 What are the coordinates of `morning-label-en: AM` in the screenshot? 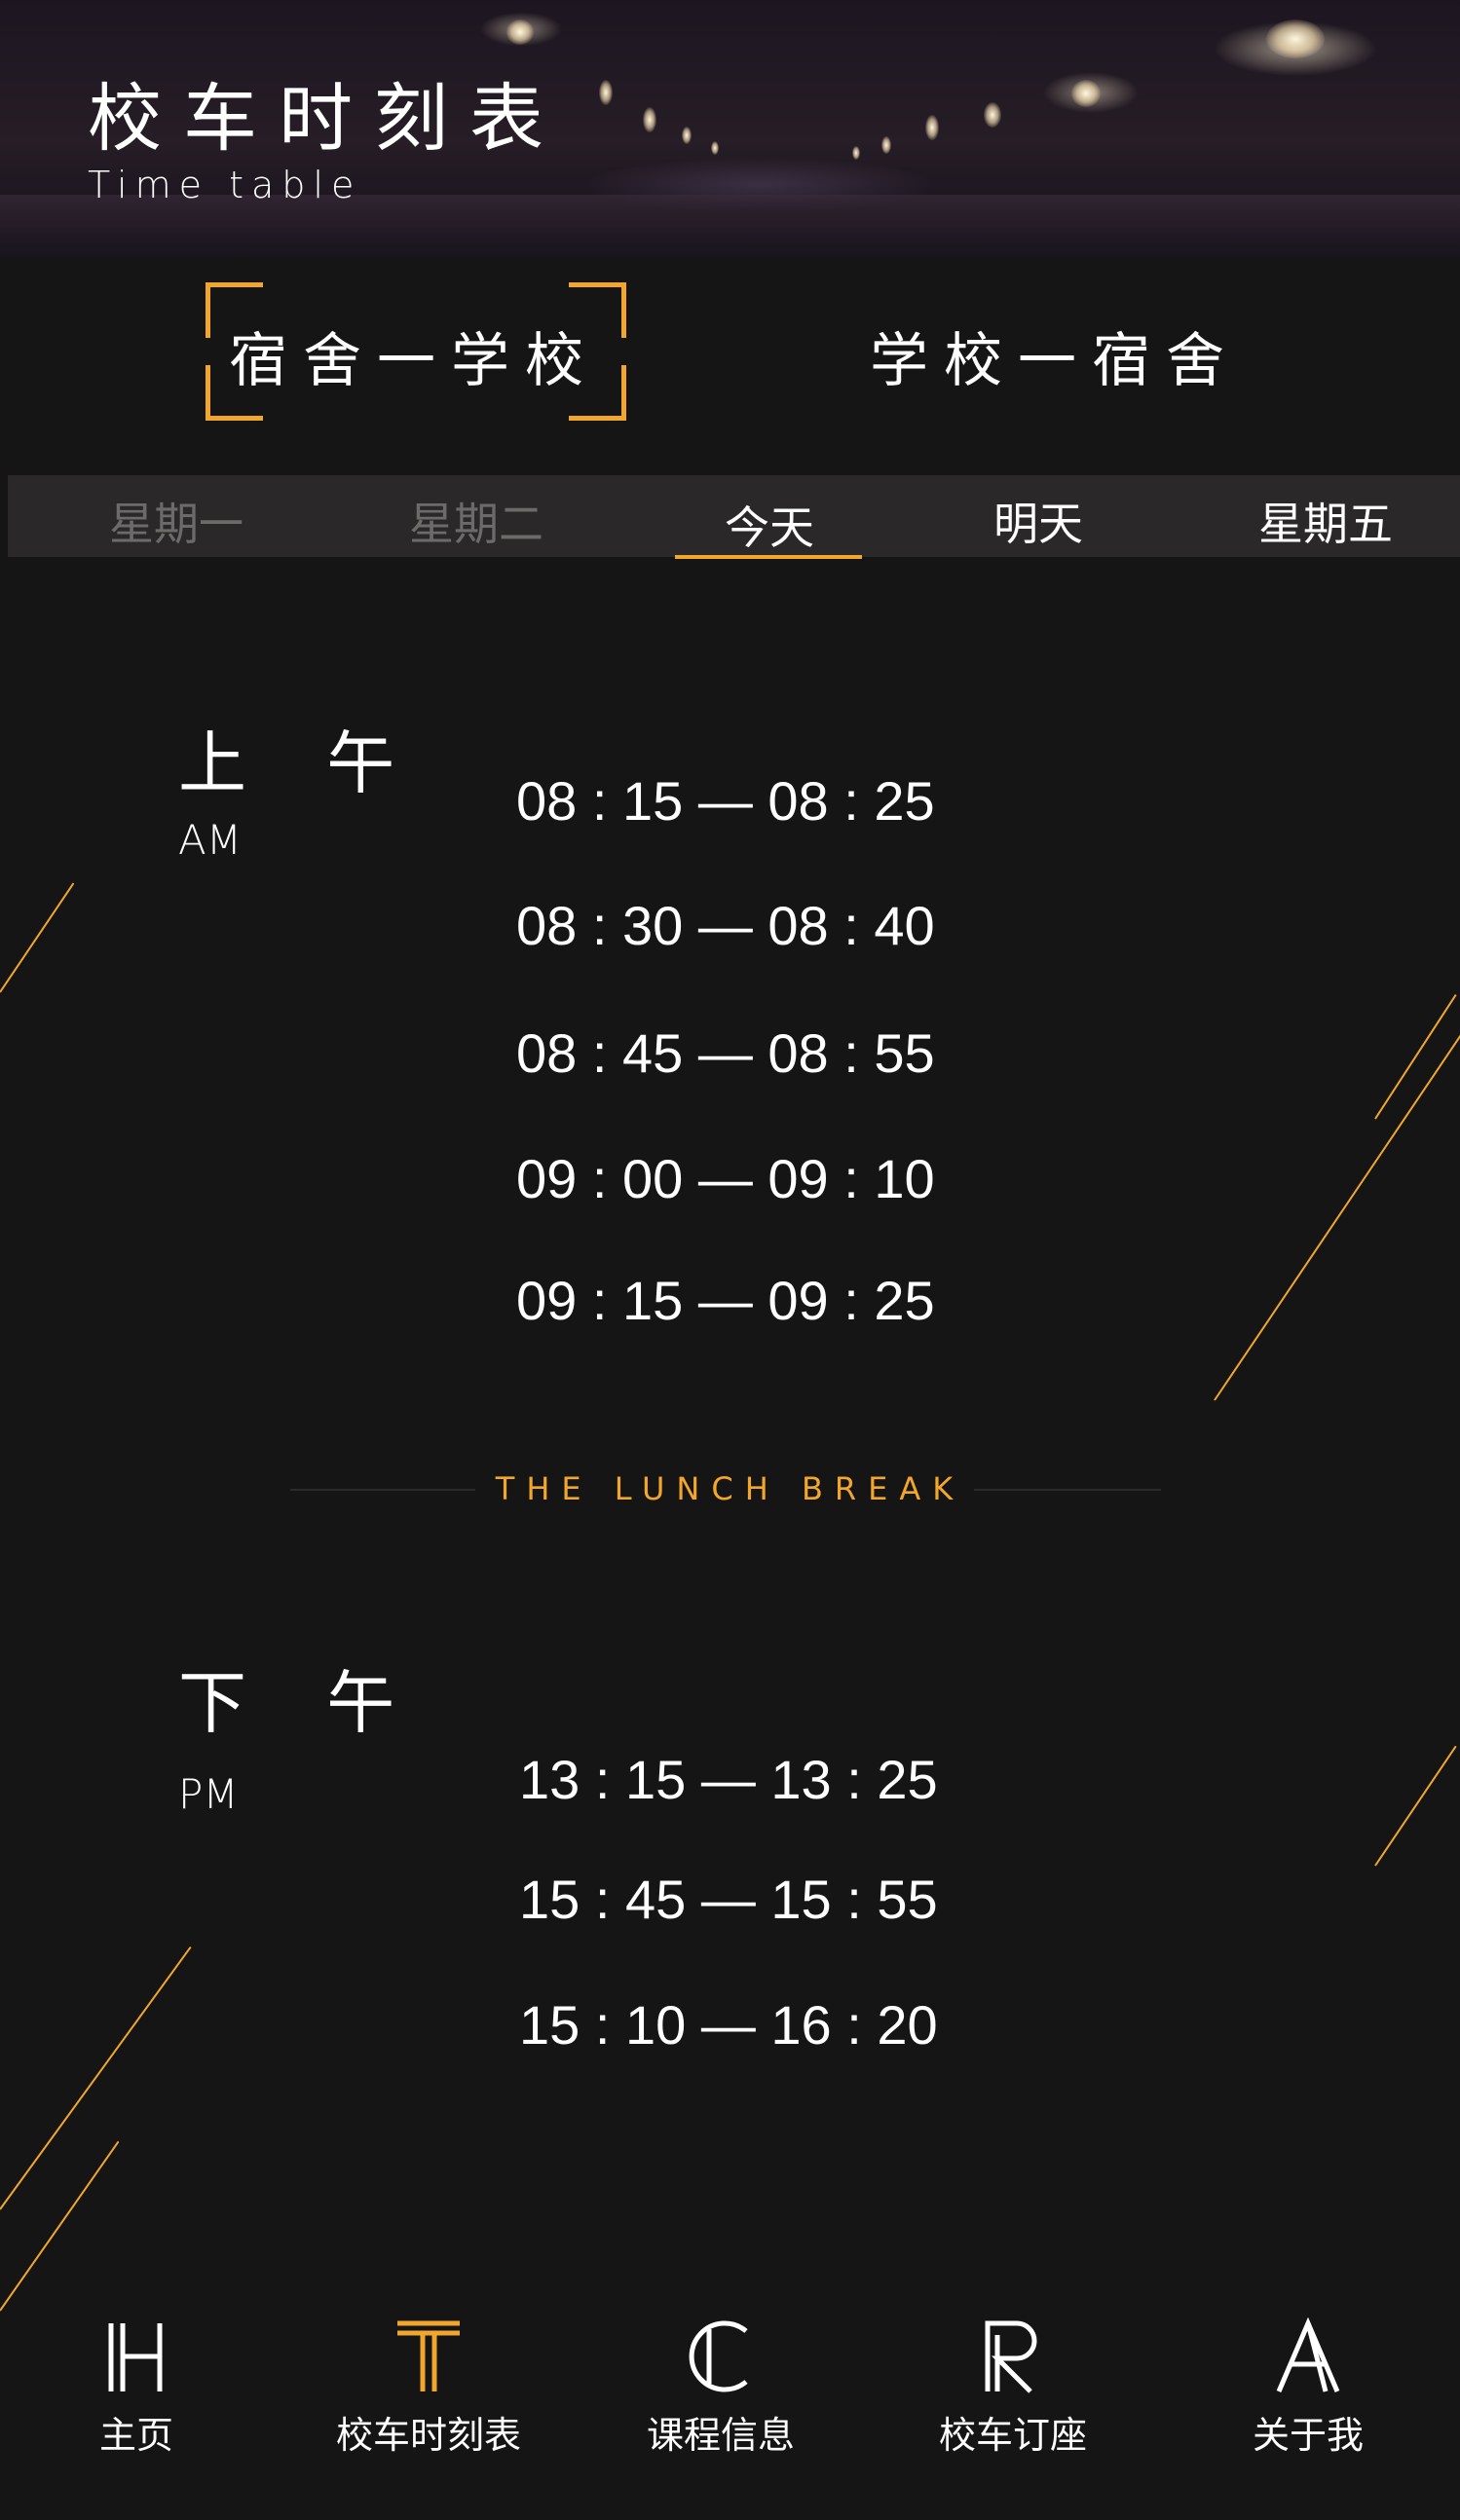 It's located at (210, 840).